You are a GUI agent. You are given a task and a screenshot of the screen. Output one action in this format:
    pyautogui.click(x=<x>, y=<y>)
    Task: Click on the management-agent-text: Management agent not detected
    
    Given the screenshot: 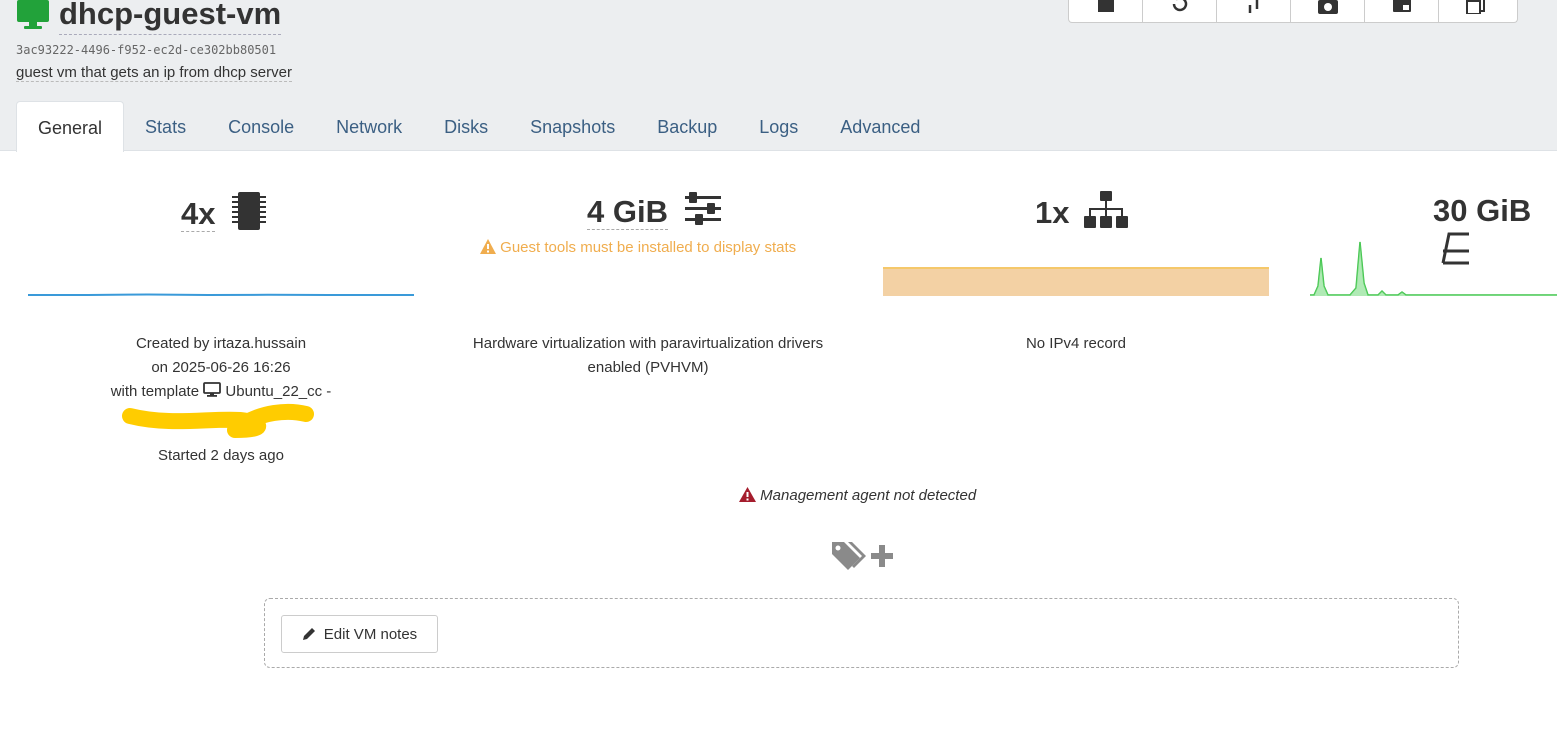 What is the action you would take?
    pyautogui.click(x=868, y=495)
    